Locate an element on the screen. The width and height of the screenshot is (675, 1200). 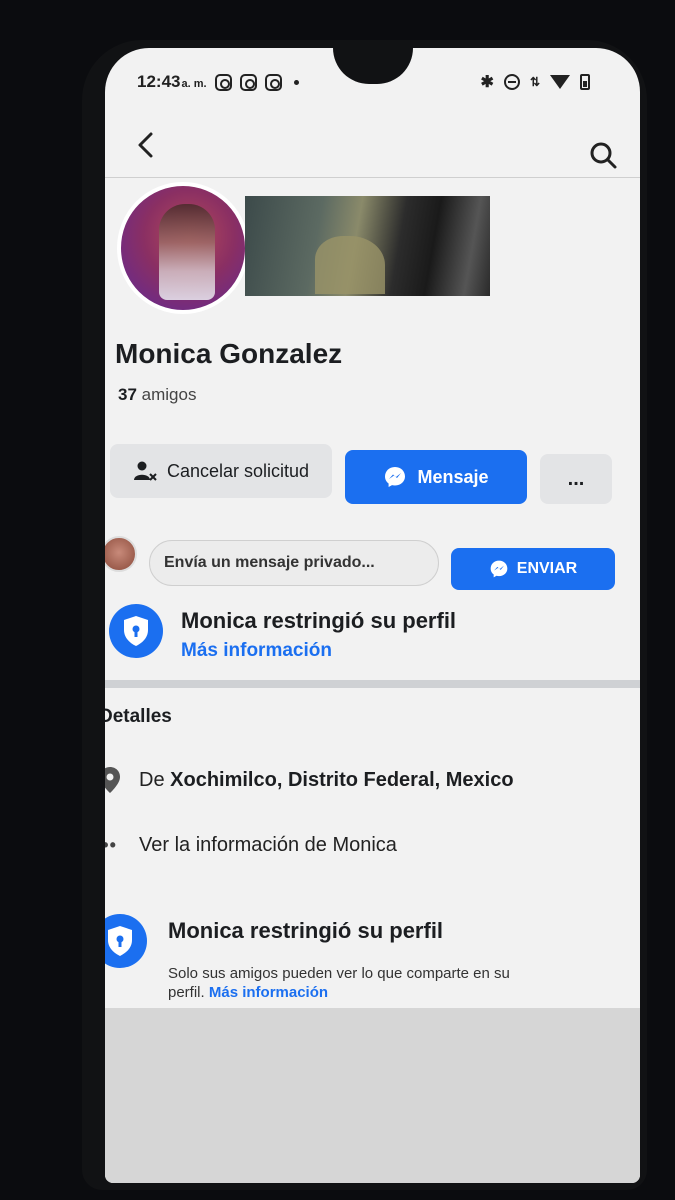
own-avatar is located at coordinates (121, 554).